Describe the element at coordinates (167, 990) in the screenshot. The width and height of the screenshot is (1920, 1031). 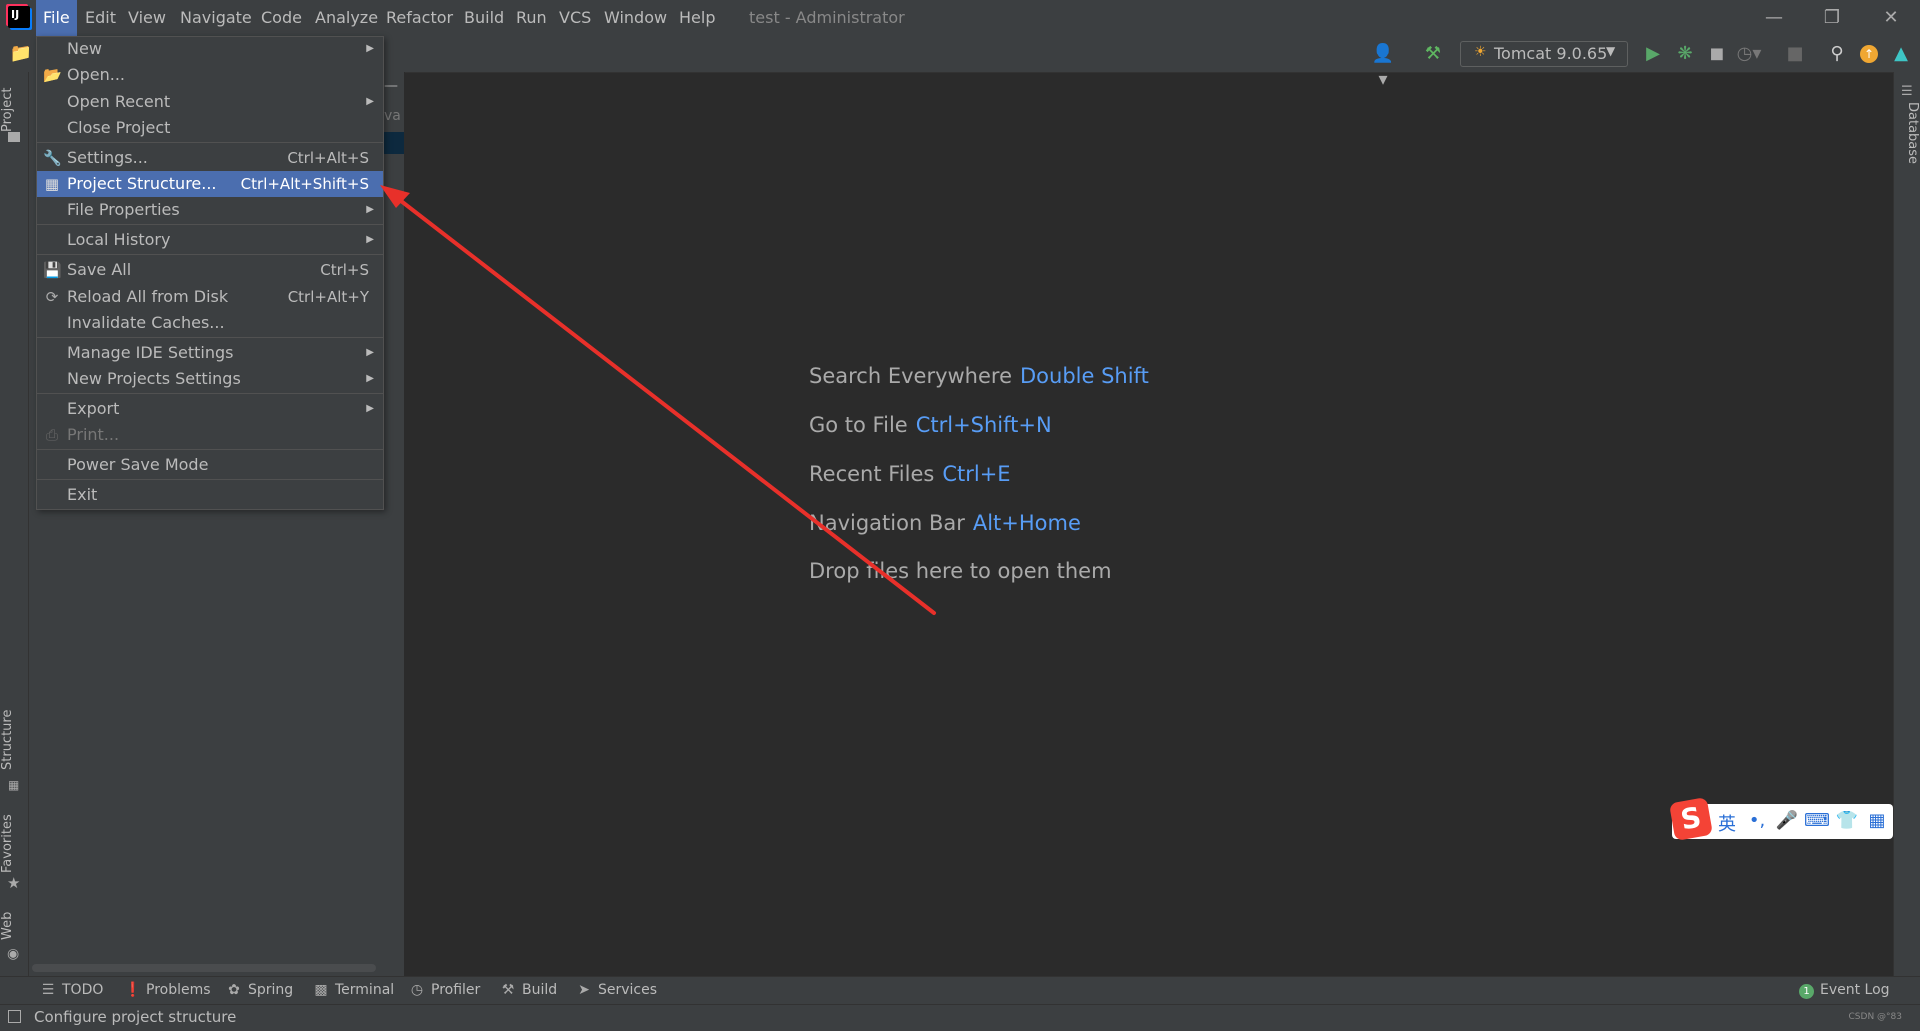
I see `tab-problems: ❗ Problems` at that location.